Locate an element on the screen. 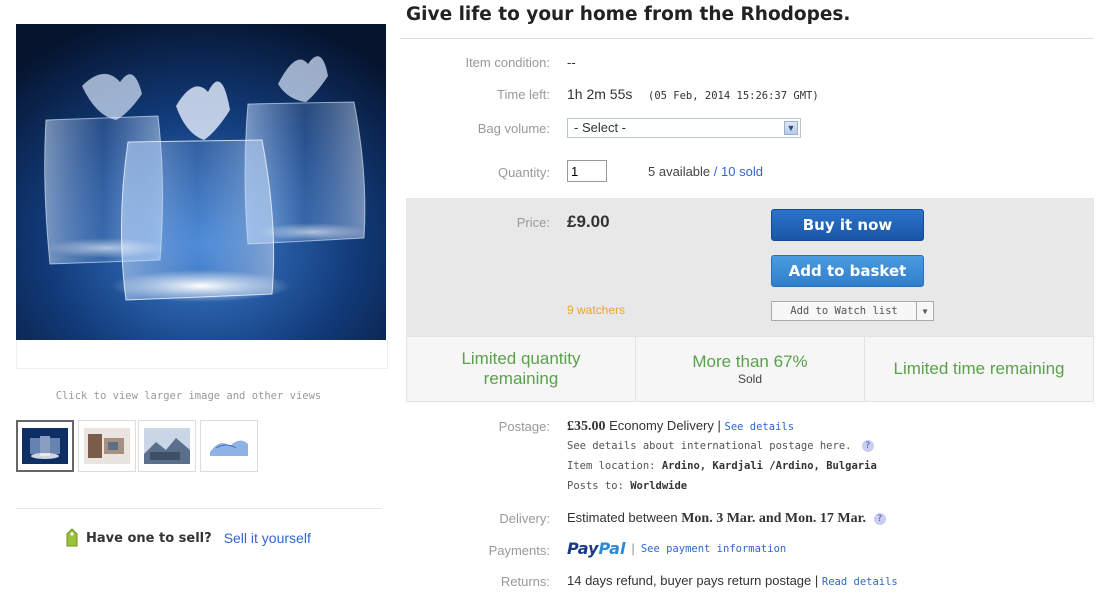 Image resolution: width=1100 pixels, height=600 pixels. watch-list-label: Add to Watch list is located at coordinates (844, 311).